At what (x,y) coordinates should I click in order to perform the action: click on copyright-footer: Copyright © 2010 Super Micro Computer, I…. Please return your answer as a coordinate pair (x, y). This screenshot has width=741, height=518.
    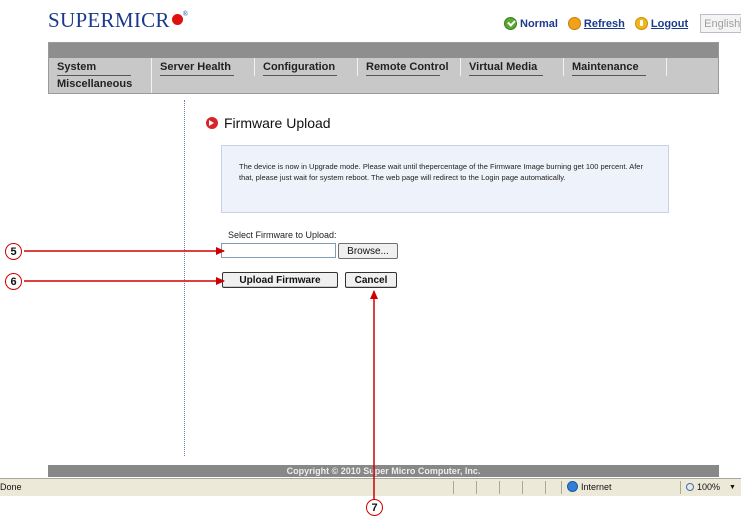
    Looking at the image, I should click on (383, 471).